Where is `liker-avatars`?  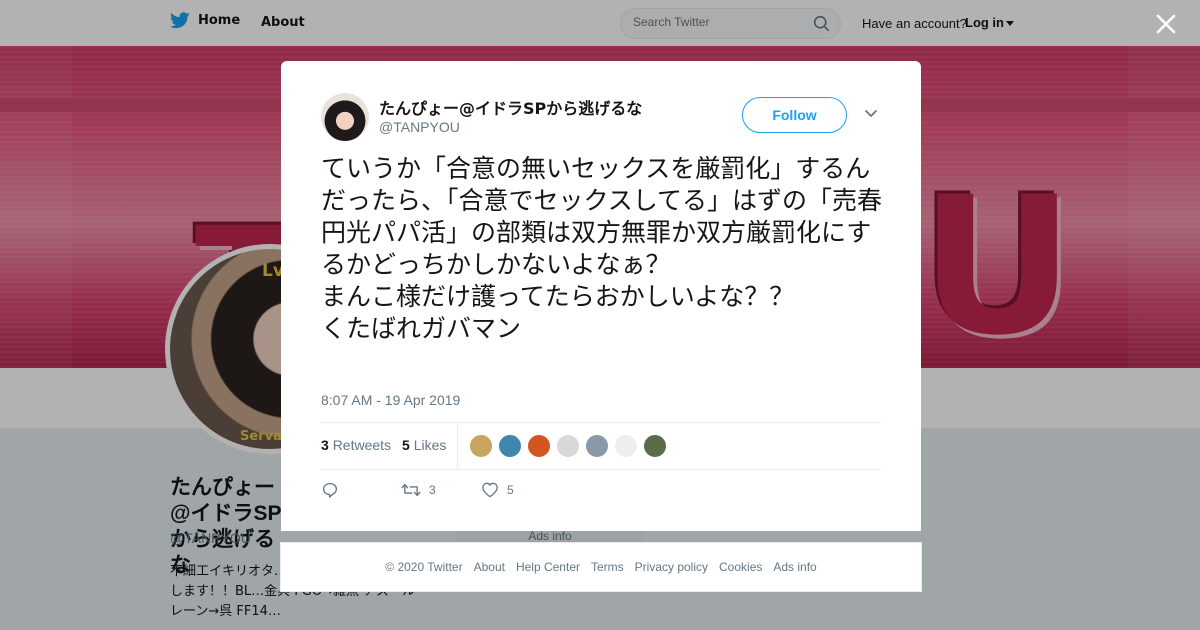 liker-avatars is located at coordinates (568, 446).